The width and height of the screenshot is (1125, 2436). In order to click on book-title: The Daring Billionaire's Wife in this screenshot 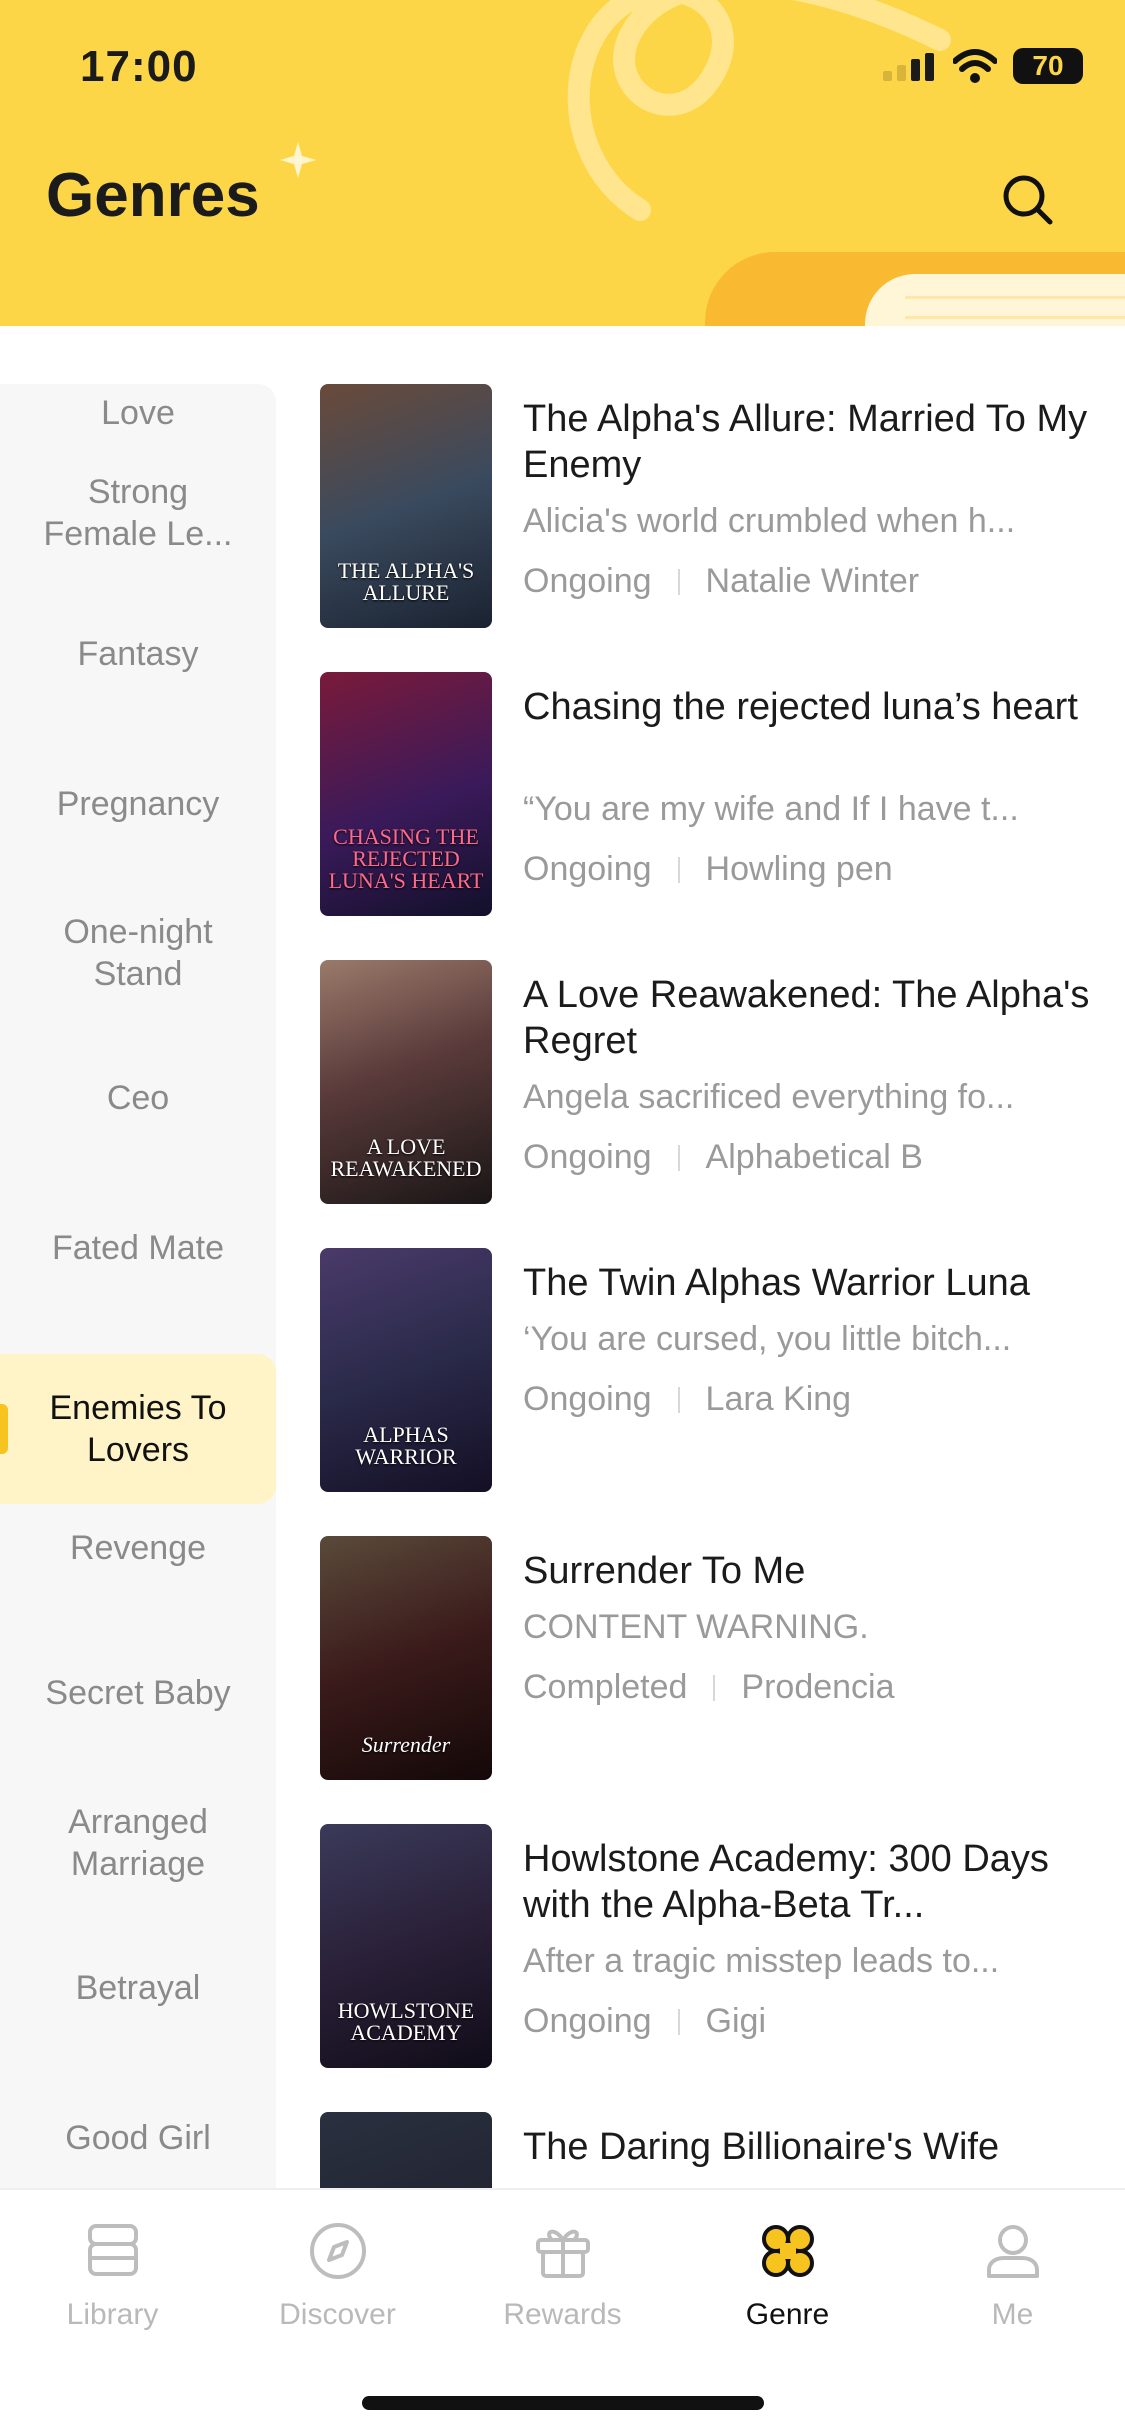, I will do `click(761, 2147)`.